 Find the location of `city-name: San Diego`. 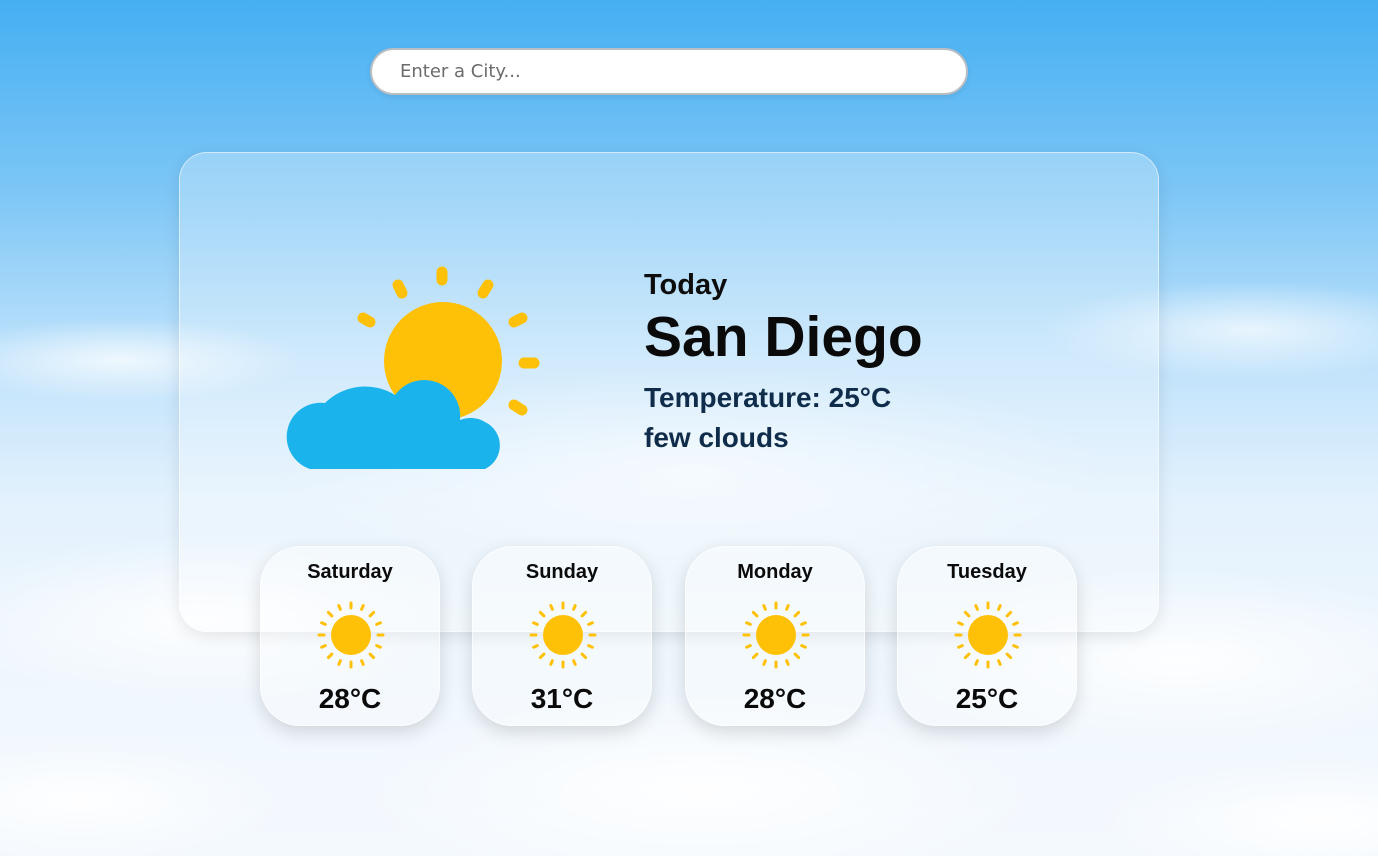

city-name: San Diego is located at coordinates (783, 337).